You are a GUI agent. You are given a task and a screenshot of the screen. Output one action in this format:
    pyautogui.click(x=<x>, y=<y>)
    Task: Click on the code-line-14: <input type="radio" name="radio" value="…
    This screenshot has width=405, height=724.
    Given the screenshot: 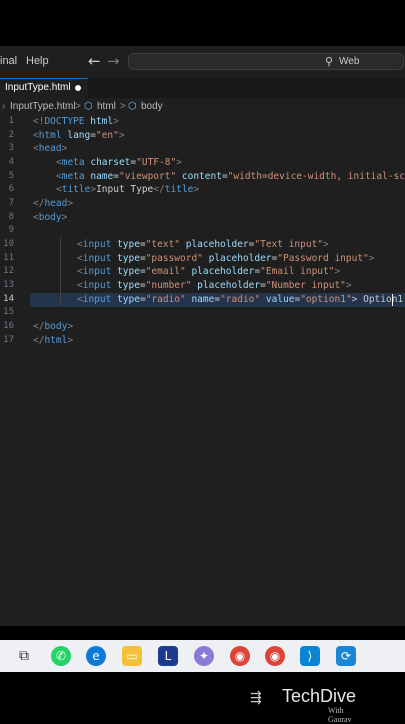 What is the action you would take?
    pyautogui.click(x=240, y=299)
    